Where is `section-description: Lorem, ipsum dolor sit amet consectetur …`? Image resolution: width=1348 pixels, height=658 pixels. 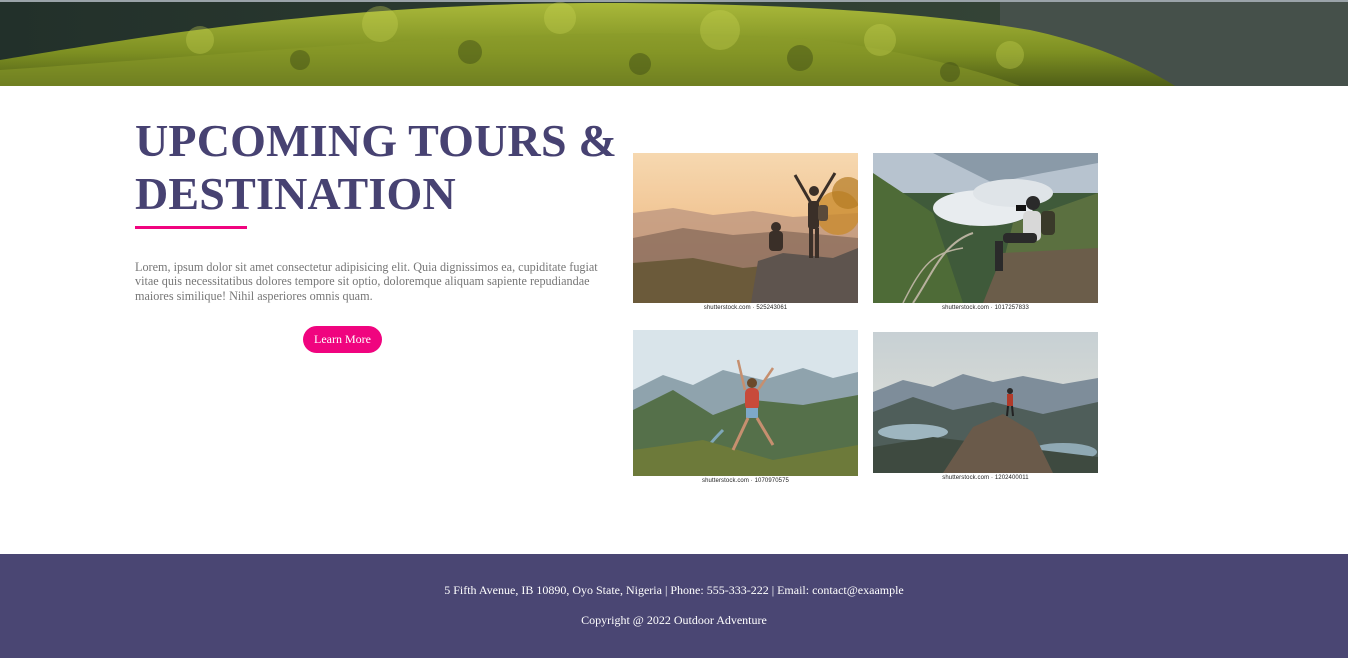
section-description: Lorem, ipsum dolor sit amet consectetur … is located at coordinates (366, 281).